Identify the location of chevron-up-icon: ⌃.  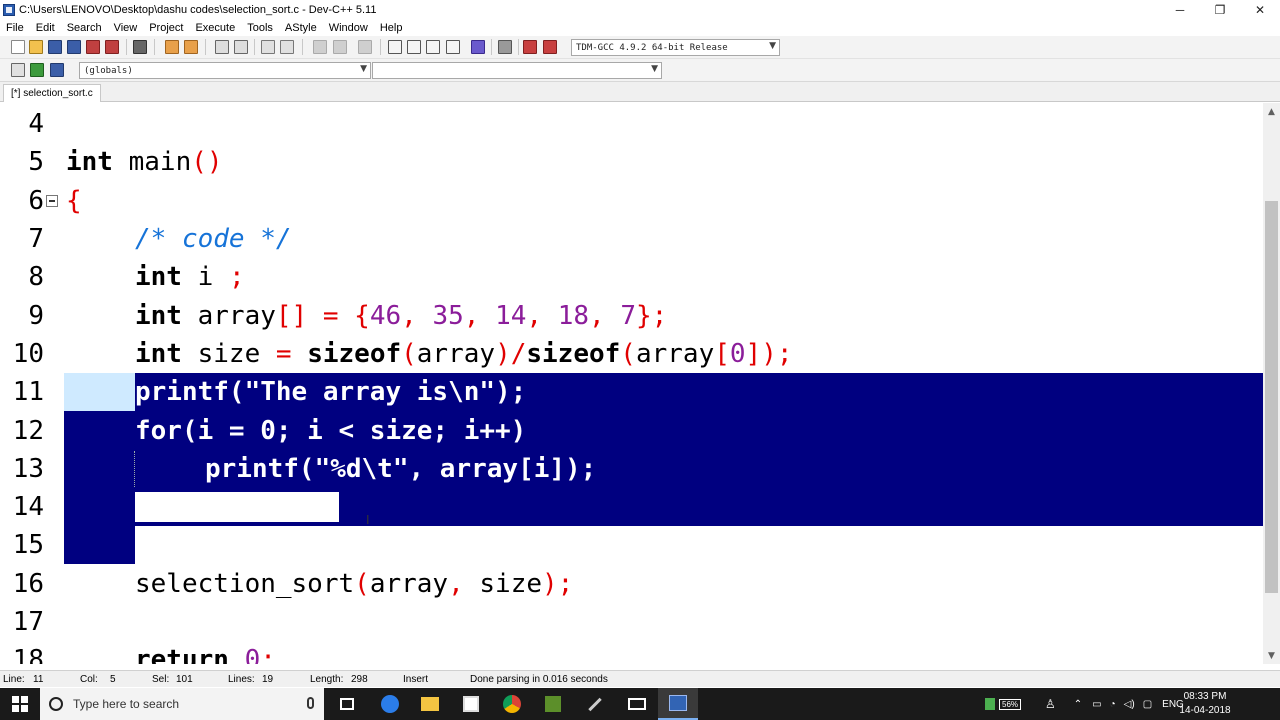
(1078, 704).